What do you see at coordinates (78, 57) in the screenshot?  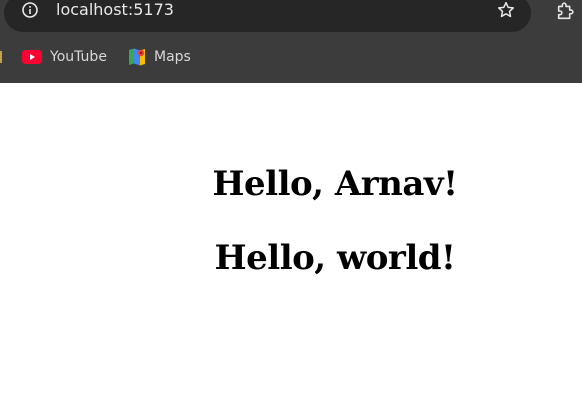 I see `bookmark-label: YouTube` at bounding box center [78, 57].